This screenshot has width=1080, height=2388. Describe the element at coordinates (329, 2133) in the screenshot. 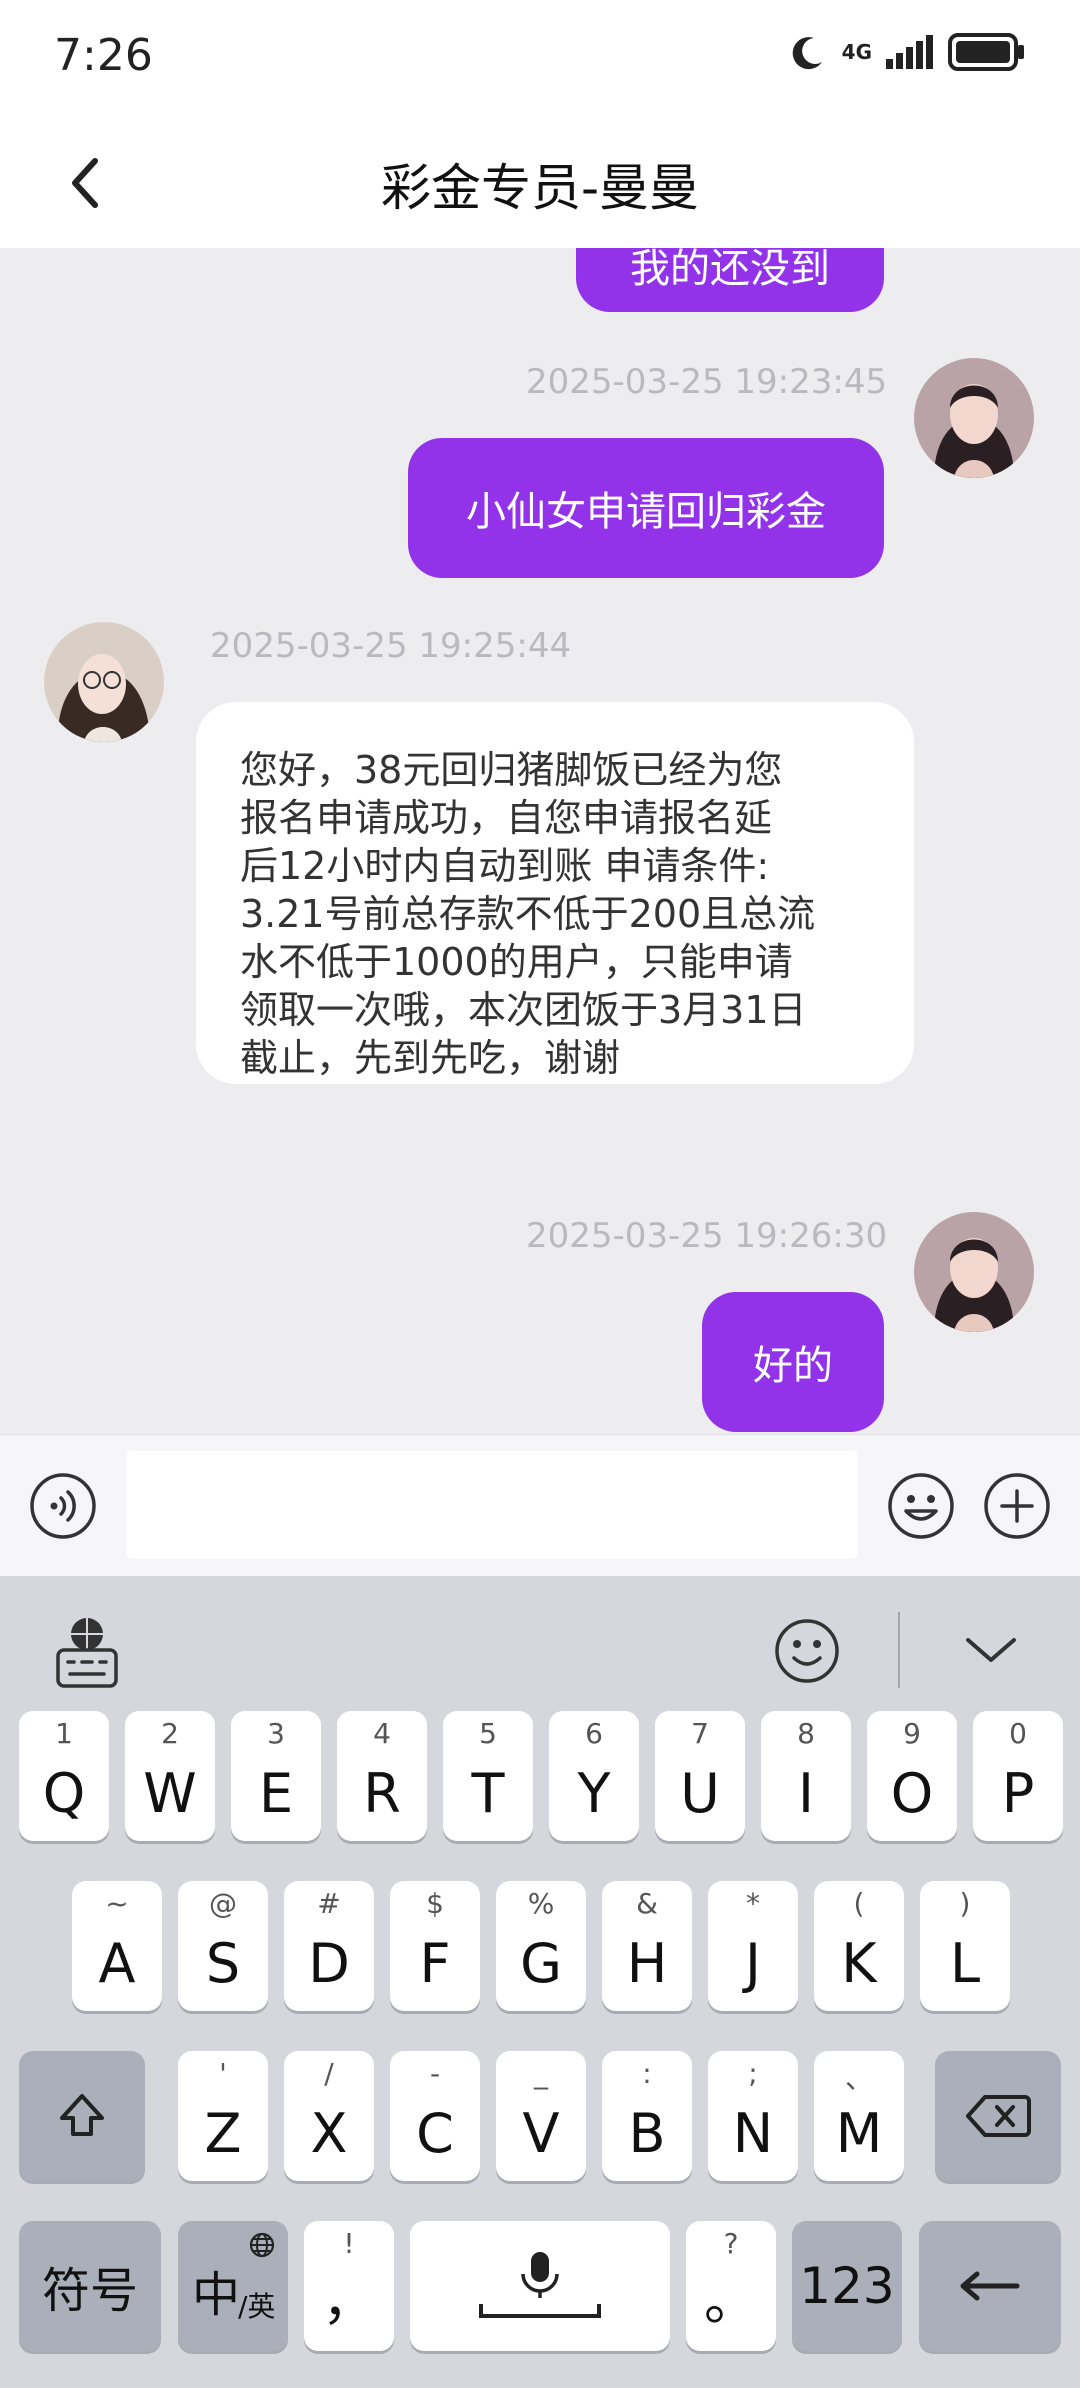

I see `key-label: X` at that location.